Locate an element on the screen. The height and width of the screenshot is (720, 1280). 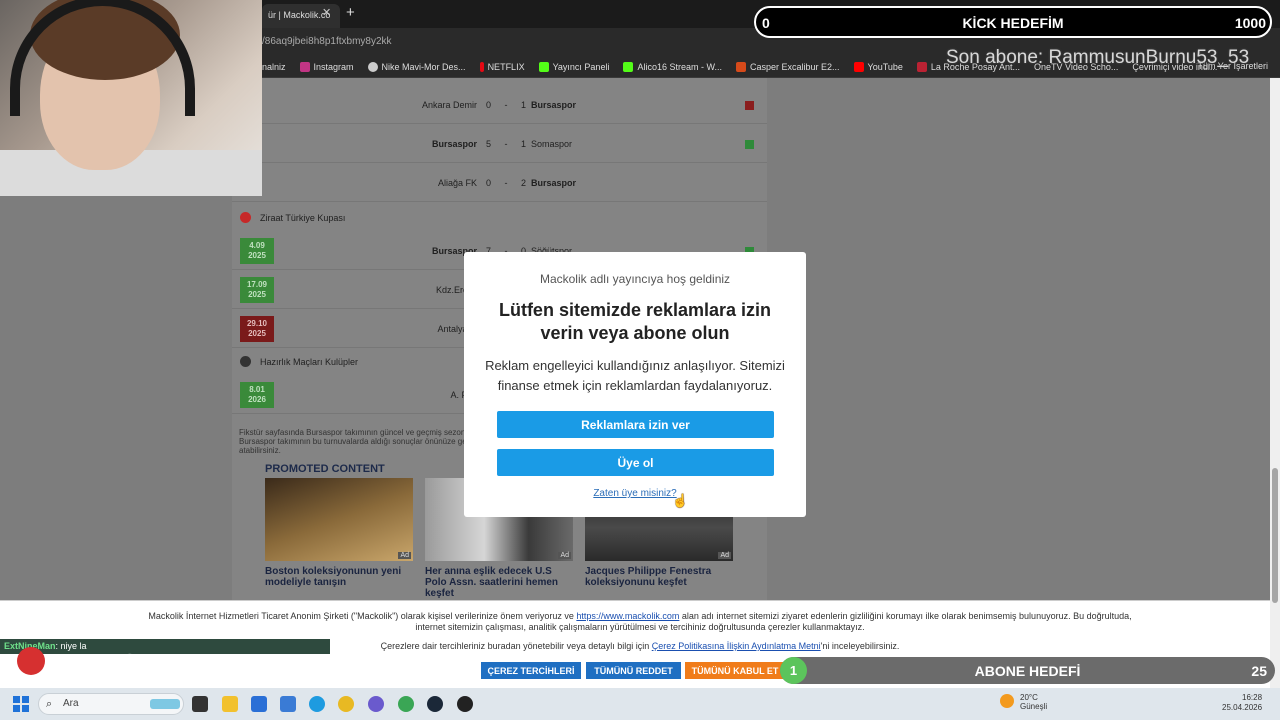
kick-goal-bar: KİCK HEDEFİM 0 1000 is located at coordinates (1013, 22).